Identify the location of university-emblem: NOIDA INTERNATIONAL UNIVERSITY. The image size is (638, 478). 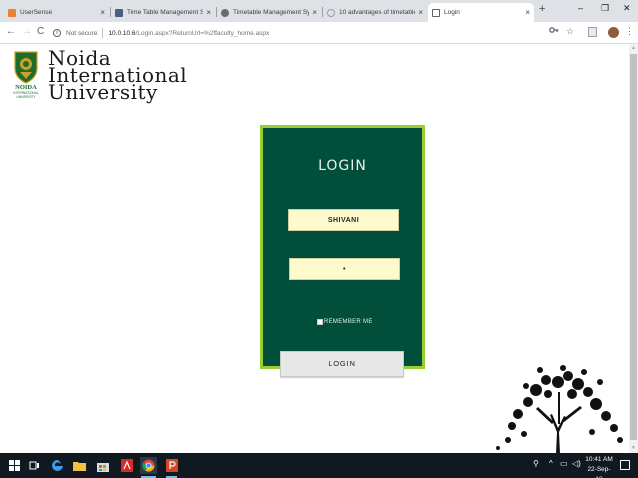
(26, 79).